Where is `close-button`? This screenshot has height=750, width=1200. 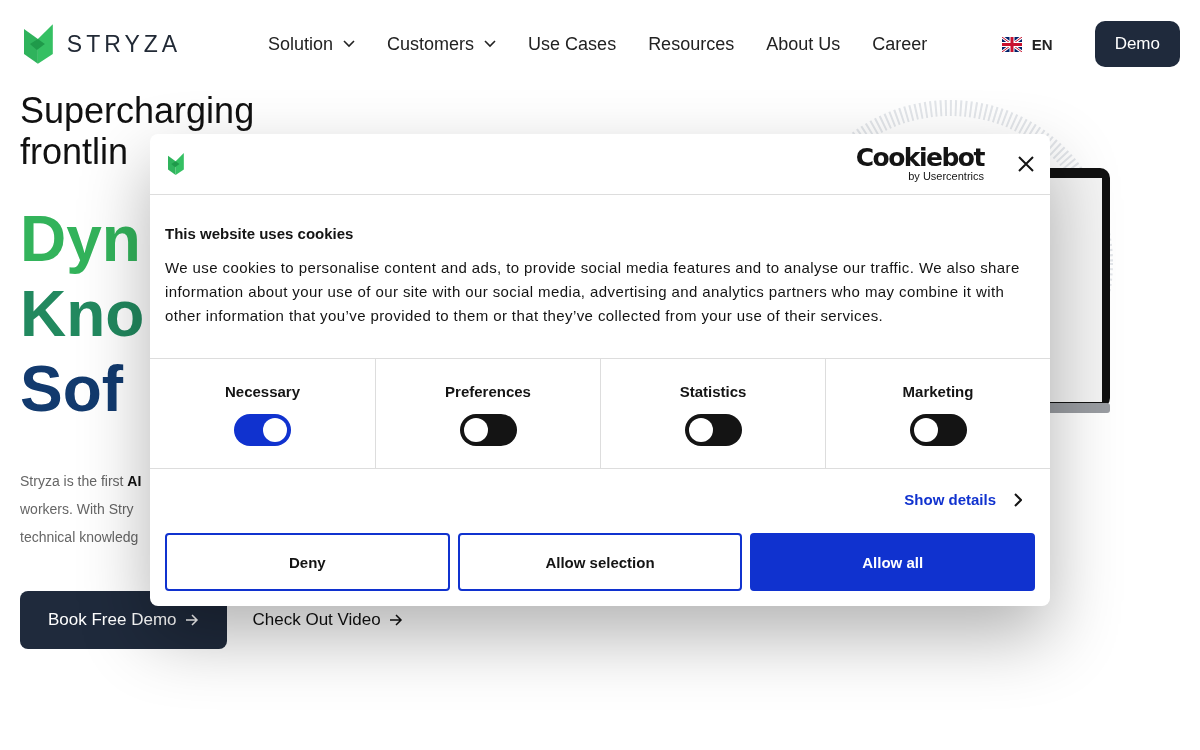 close-button is located at coordinates (1026, 164).